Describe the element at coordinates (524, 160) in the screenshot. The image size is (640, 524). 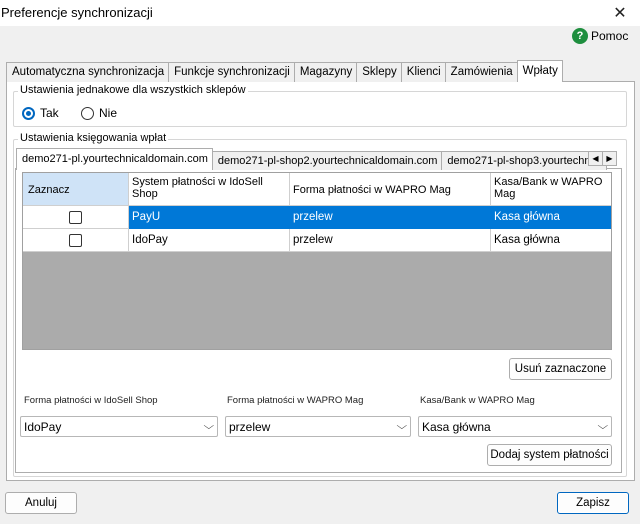
I see `tab-shop-demo271-pl-shop3: demo271-pl-shop3.yourtechnicaldomain.com` at that location.